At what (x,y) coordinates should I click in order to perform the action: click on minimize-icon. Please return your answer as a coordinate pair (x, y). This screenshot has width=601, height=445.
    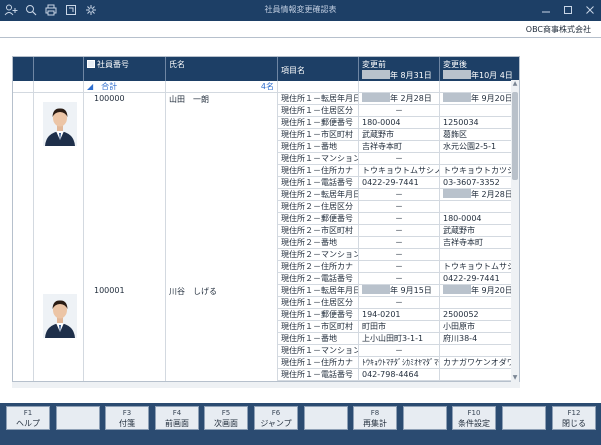
    Looking at the image, I should click on (546, 10).